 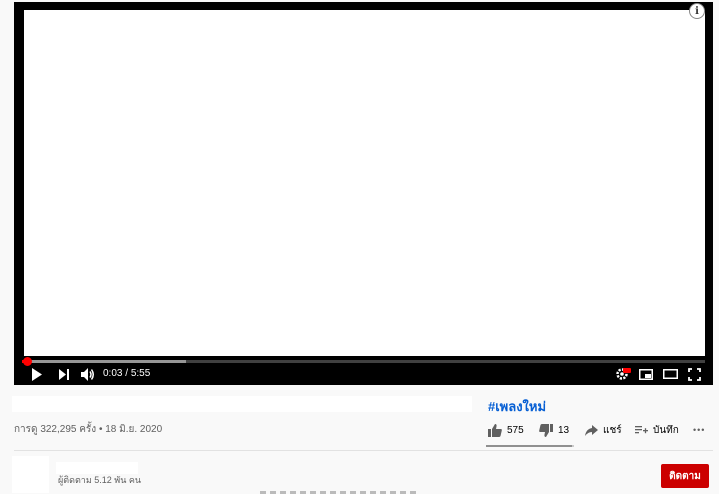 I want to click on miniplayer-icon, so click(x=646, y=374).